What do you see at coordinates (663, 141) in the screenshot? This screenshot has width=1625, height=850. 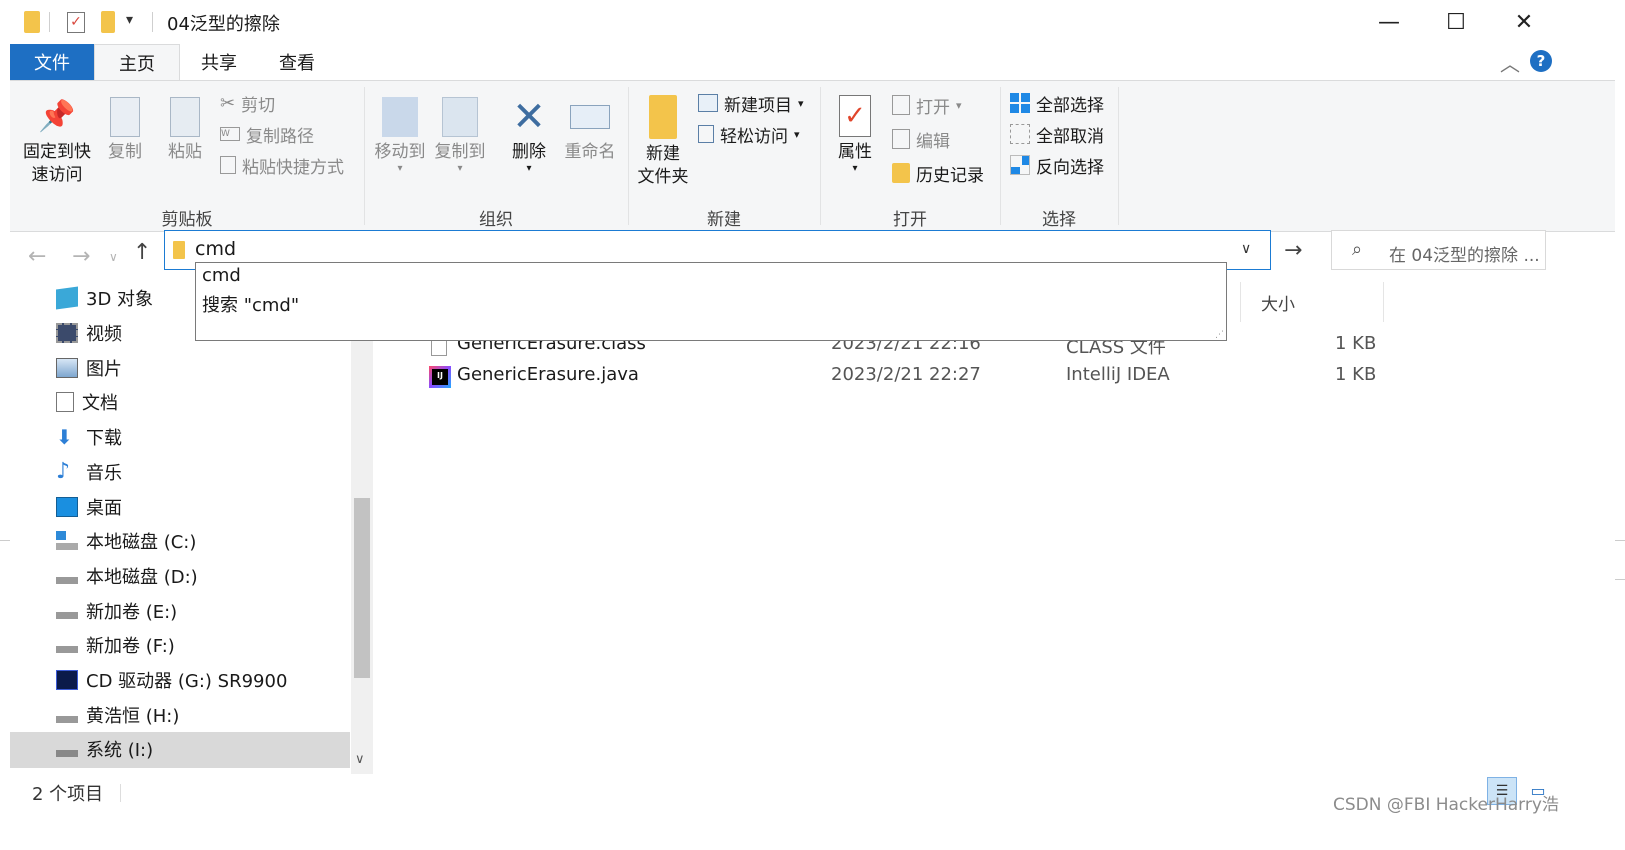 I see `new-folder-button: 新建 文件夹` at bounding box center [663, 141].